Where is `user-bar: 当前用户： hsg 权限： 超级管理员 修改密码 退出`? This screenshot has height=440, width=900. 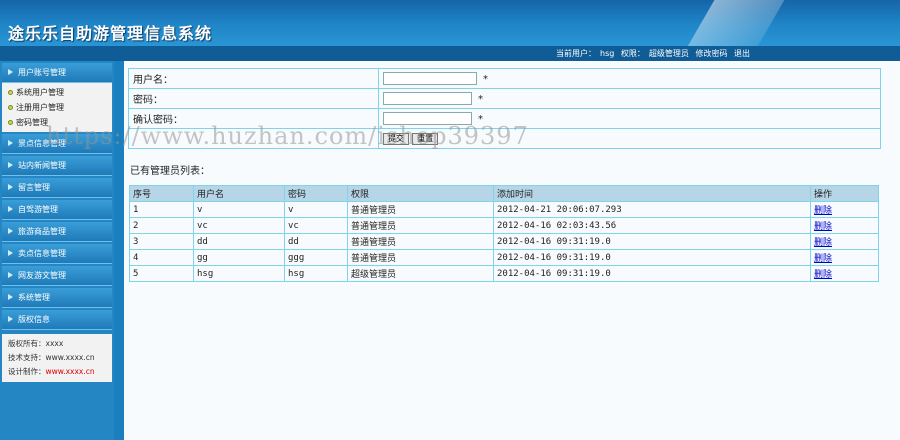
user-bar: 当前用户： hsg 权限： 超级管理员 修改密码 退出 is located at coordinates (450, 53).